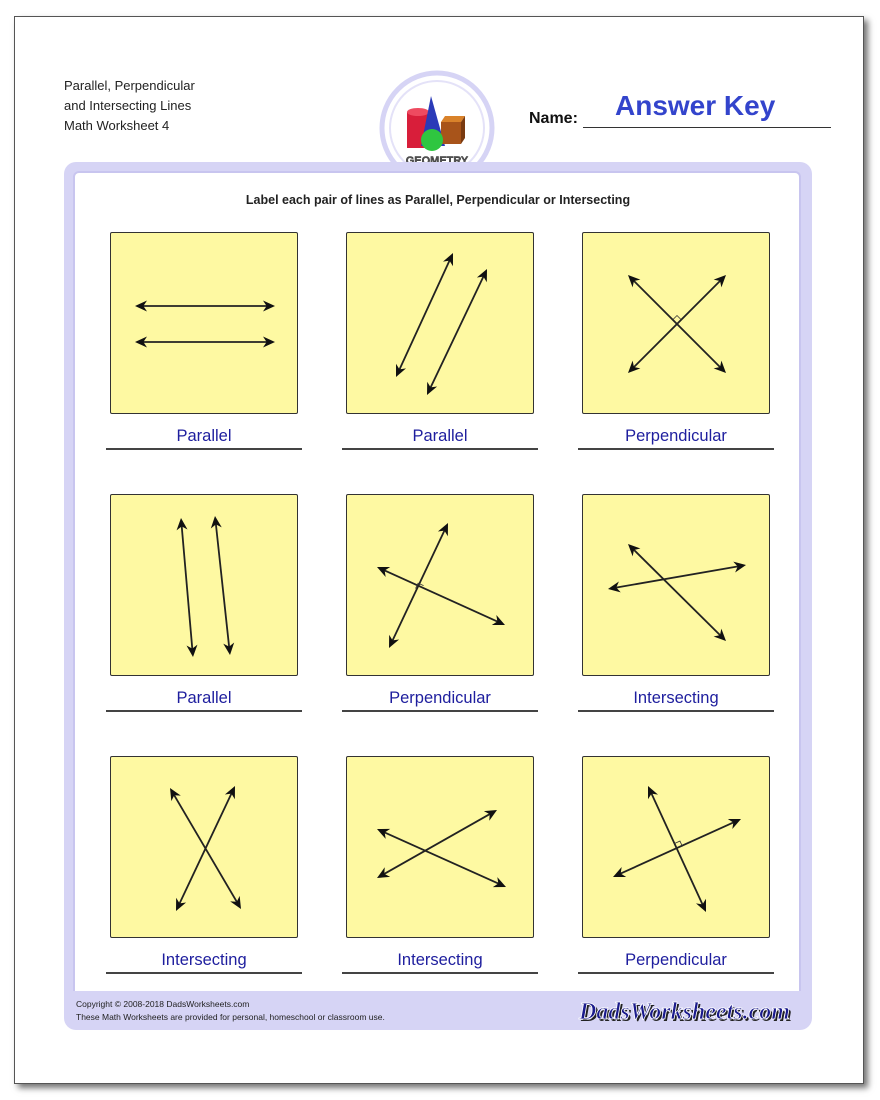  Describe the element at coordinates (676, 700) in the screenshot. I see `answer-field-6: Intersecting` at that location.